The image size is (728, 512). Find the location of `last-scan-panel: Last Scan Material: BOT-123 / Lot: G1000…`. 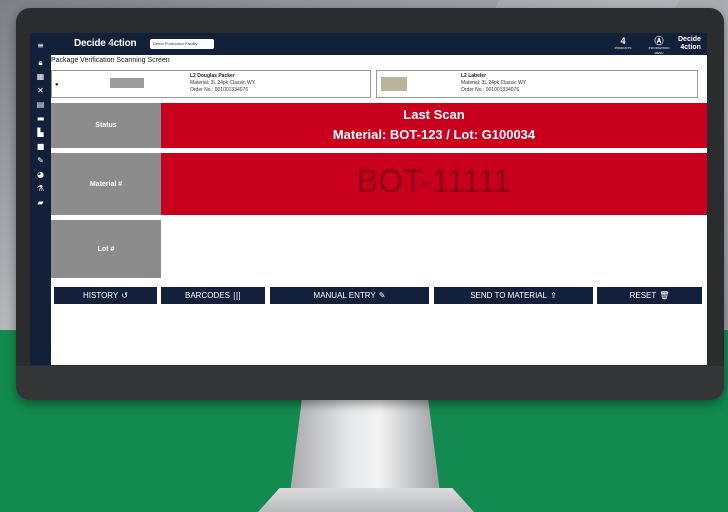

last-scan-panel: Last Scan Material: BOT-123 / Lot: G1000… is located at coordinates (434, 125).